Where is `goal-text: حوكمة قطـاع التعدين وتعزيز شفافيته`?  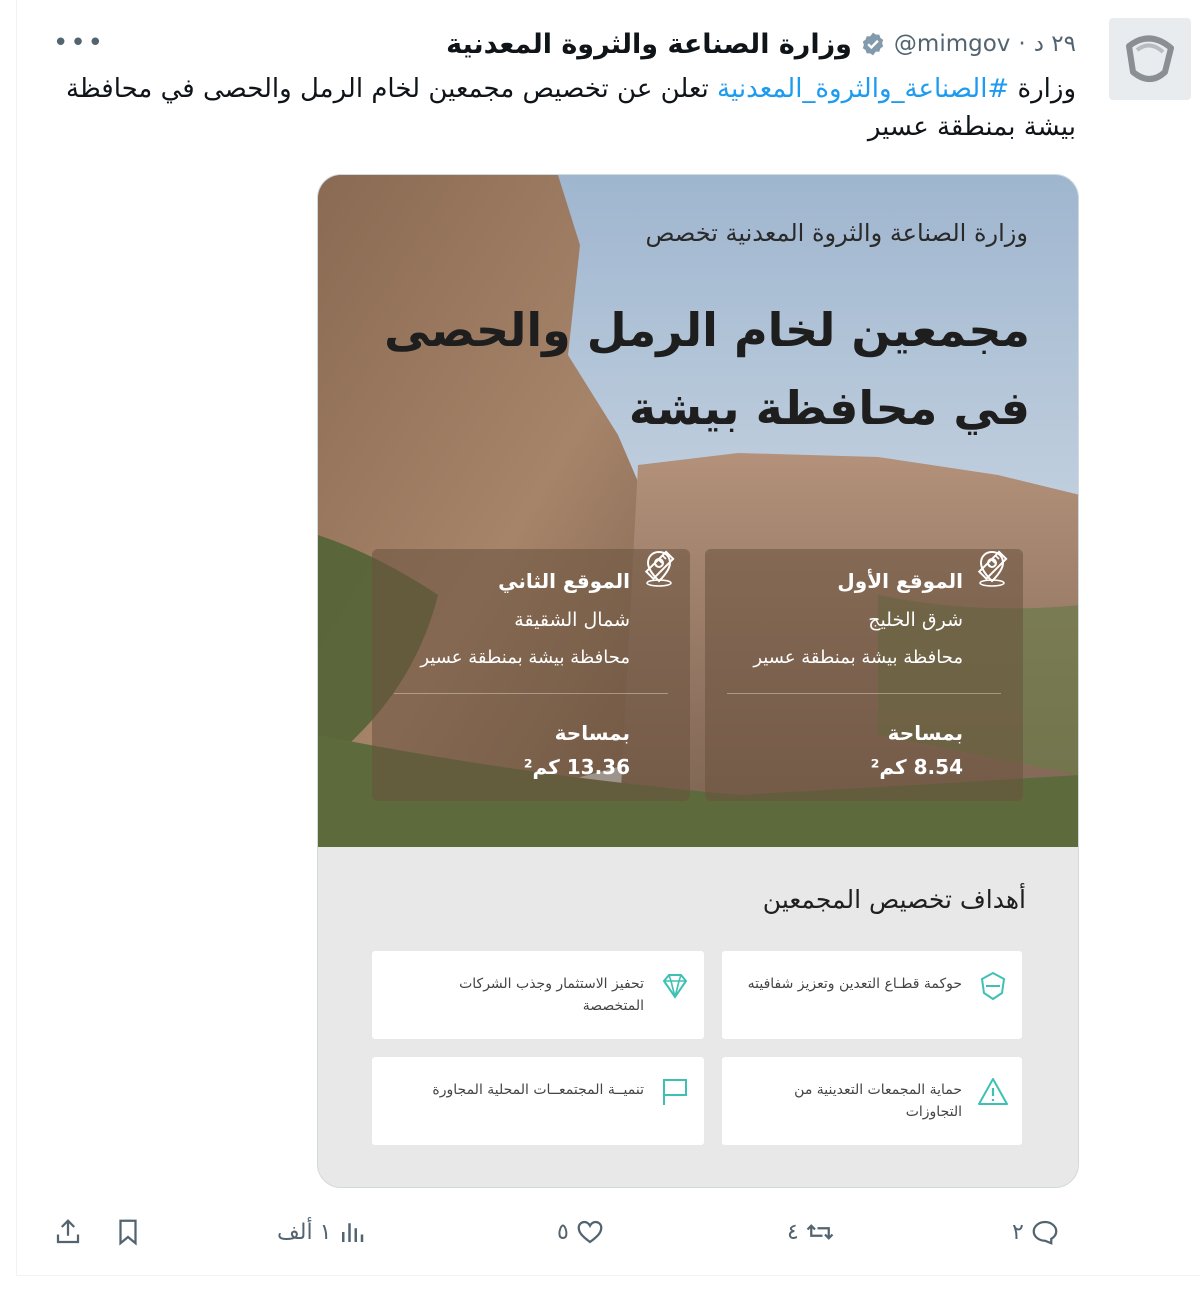 goal-text: حوكمة قطـاع التعدين وتعزيز شفافيته is located at coordinates (854, 984).